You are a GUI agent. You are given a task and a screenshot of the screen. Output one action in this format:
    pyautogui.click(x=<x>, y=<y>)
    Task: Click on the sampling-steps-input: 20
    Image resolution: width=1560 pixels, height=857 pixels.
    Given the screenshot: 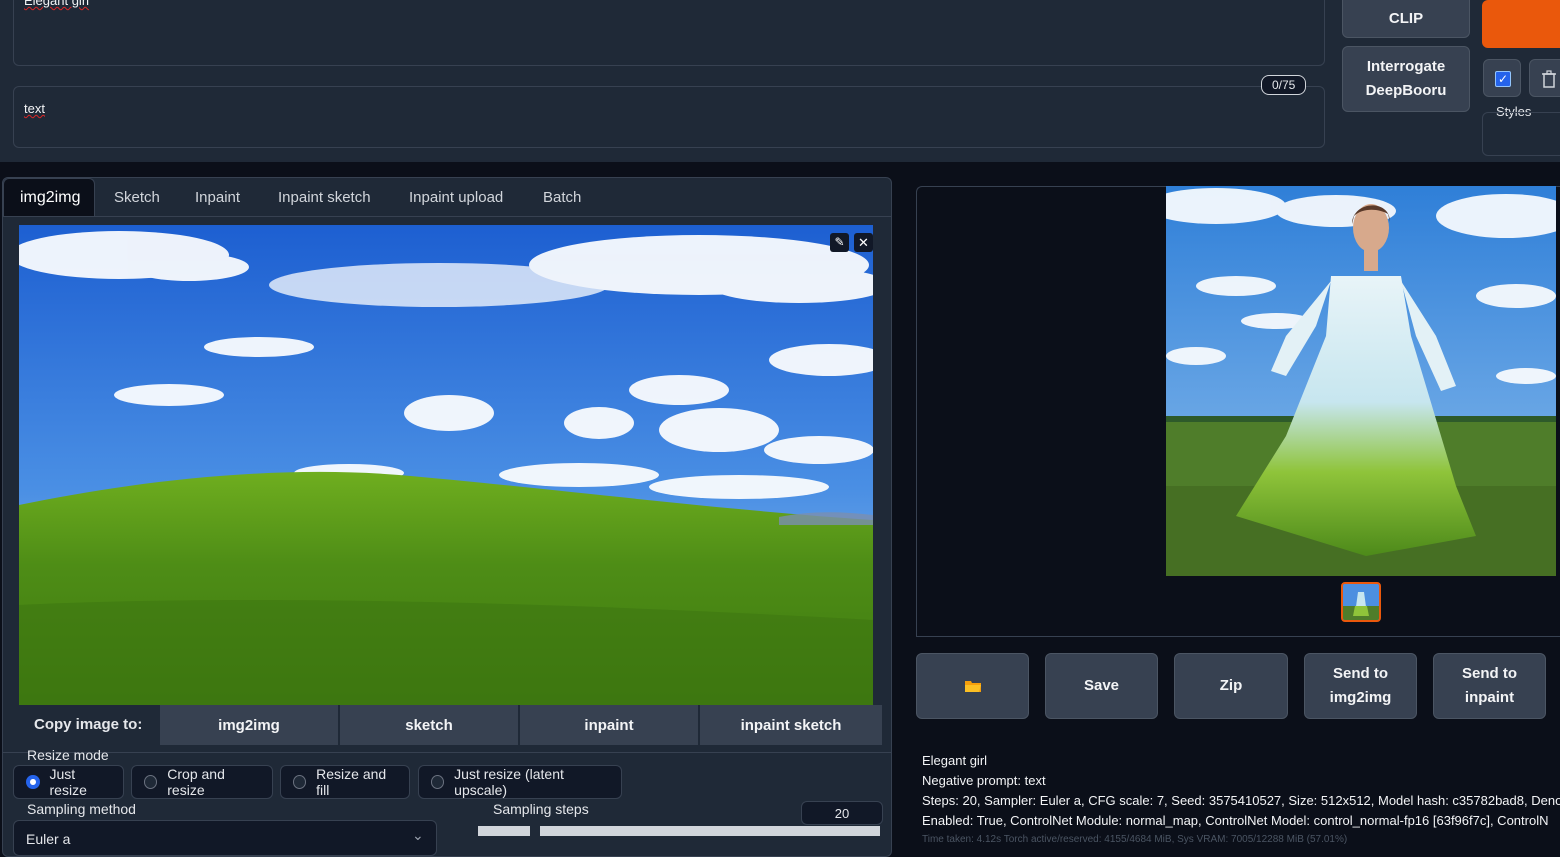 What is the action you would take?
    pyautogui.click(x=842, y=813)
    